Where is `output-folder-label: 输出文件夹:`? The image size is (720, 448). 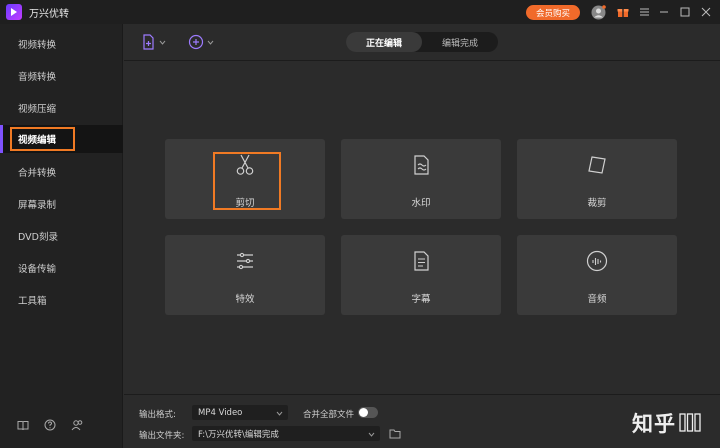
output-folder-label: 输出文件夹: is located at coordinates (162, 436).